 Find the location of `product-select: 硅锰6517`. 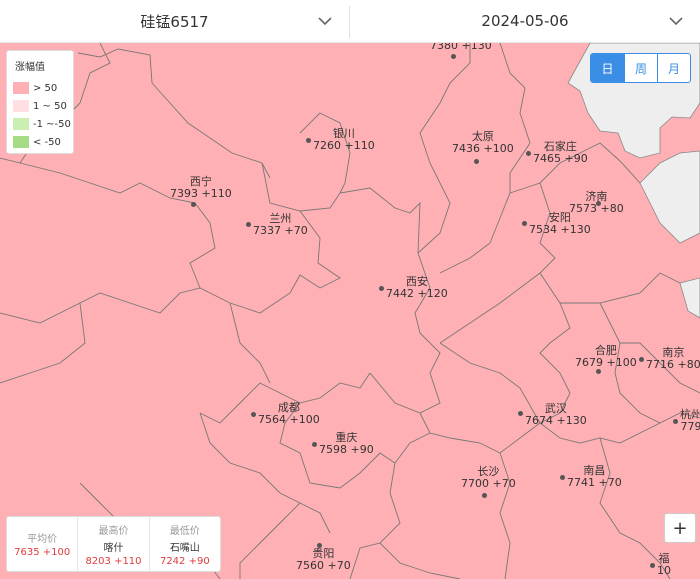

product-select: 硅锰6517 is located at coordinates (174, 21).